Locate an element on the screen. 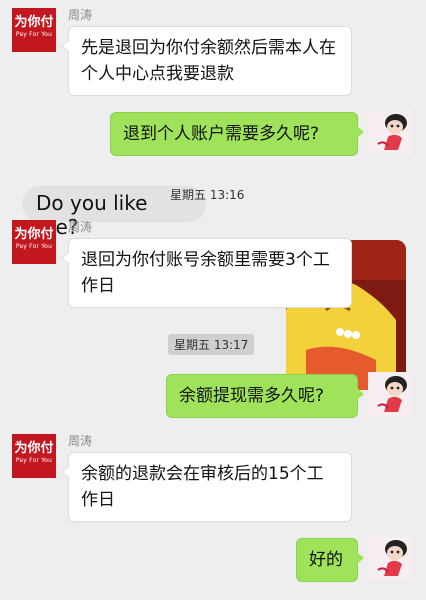 This screenshot has height=600, width=426. timestamp: 星期五 13:17 is located at coordinates (211, 344).